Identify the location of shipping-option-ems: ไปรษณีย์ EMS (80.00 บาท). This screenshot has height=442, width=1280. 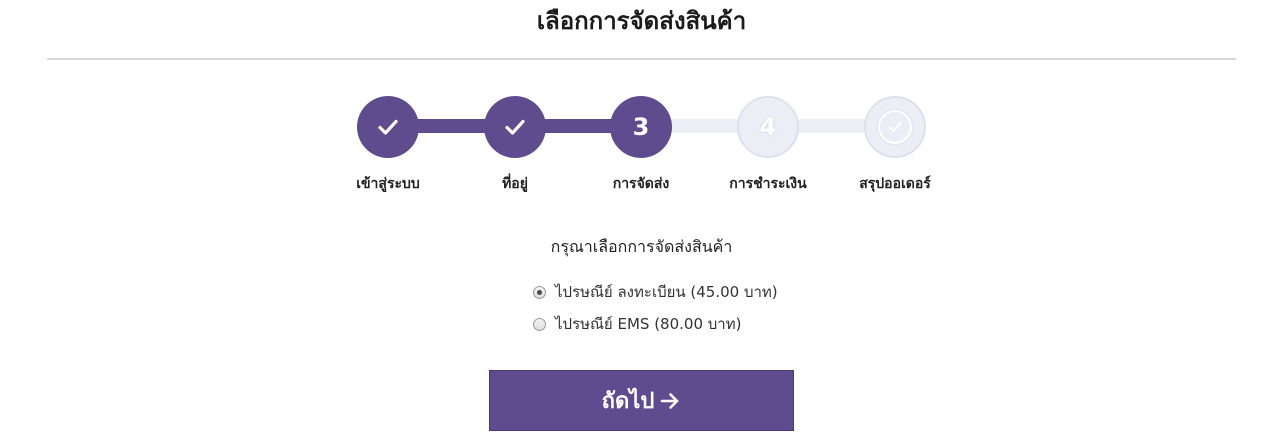
(637, 324).